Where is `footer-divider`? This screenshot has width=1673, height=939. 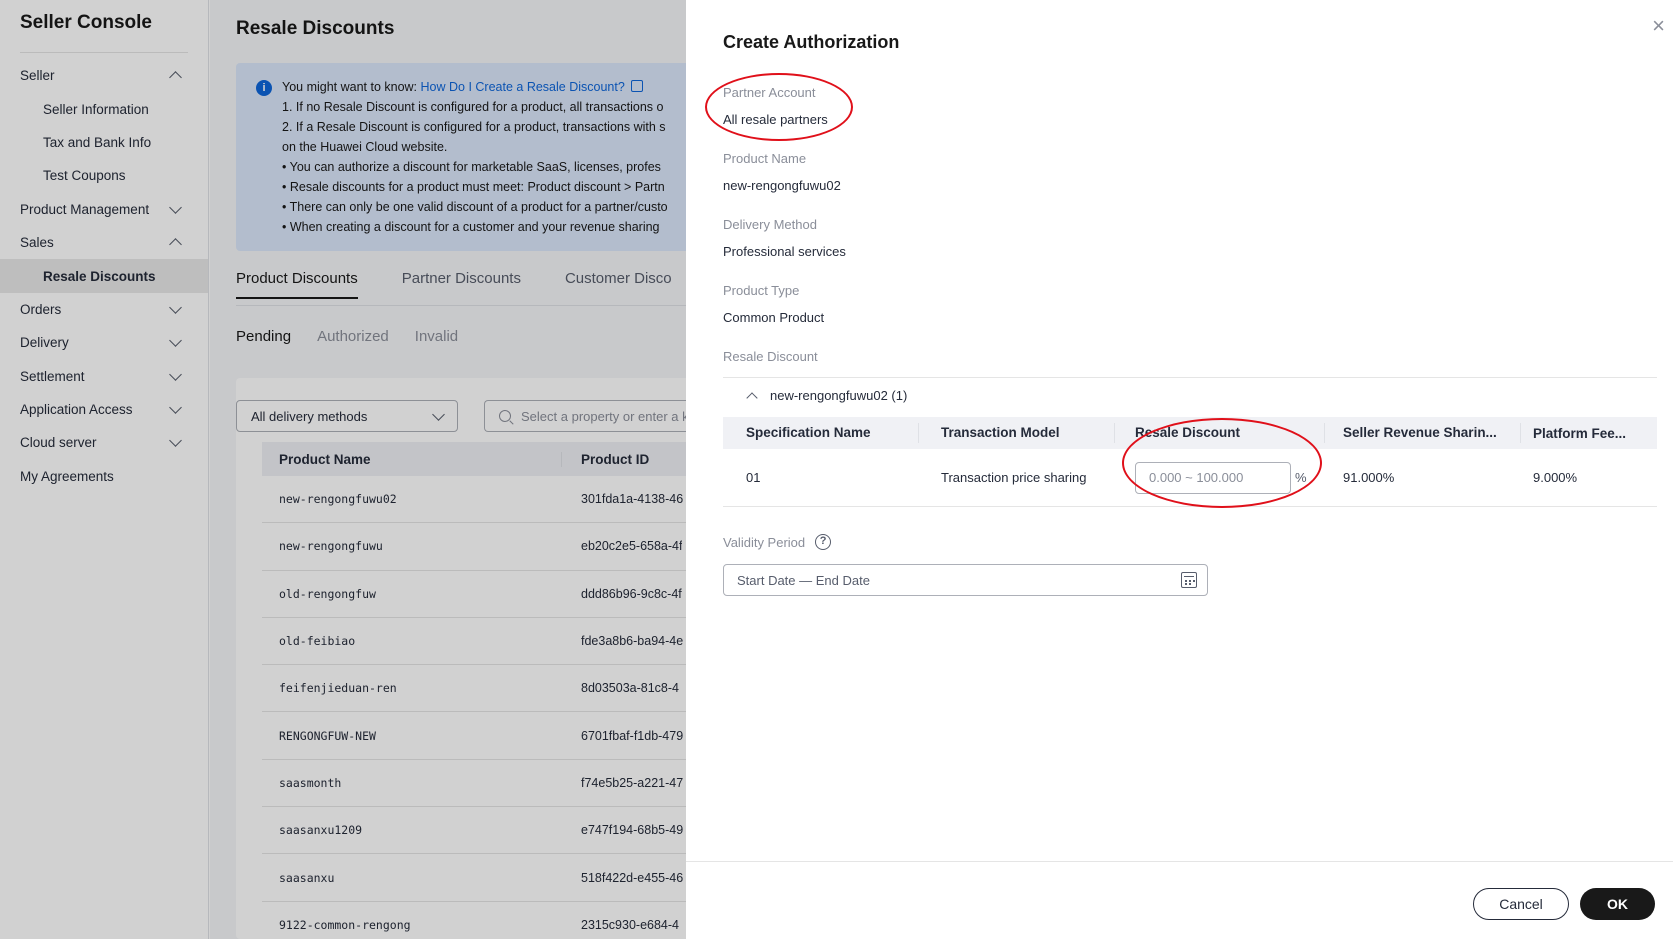
footer-divider is located at coordinates (1179, 861).